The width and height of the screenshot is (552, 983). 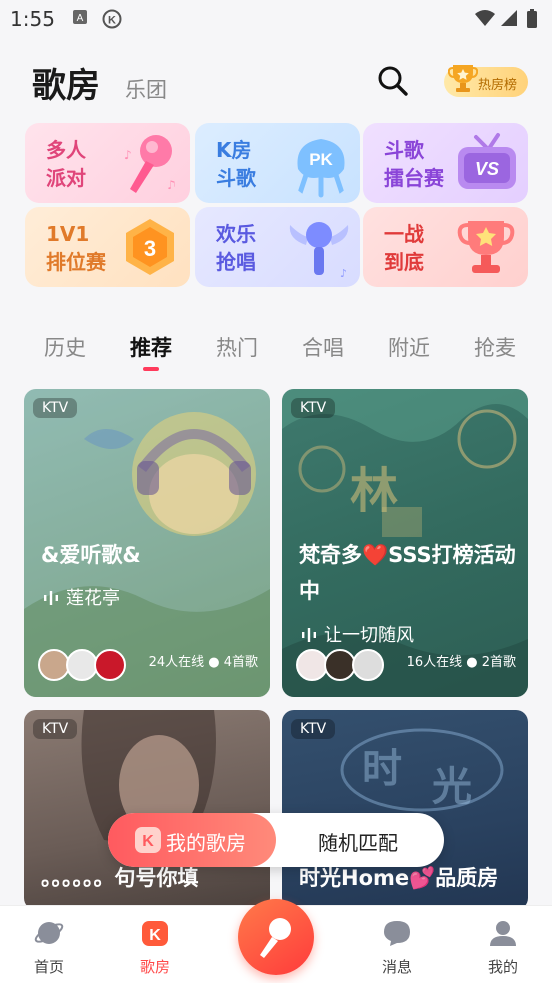 I want to click on svg-text: PK, so click(x=321, y=159).